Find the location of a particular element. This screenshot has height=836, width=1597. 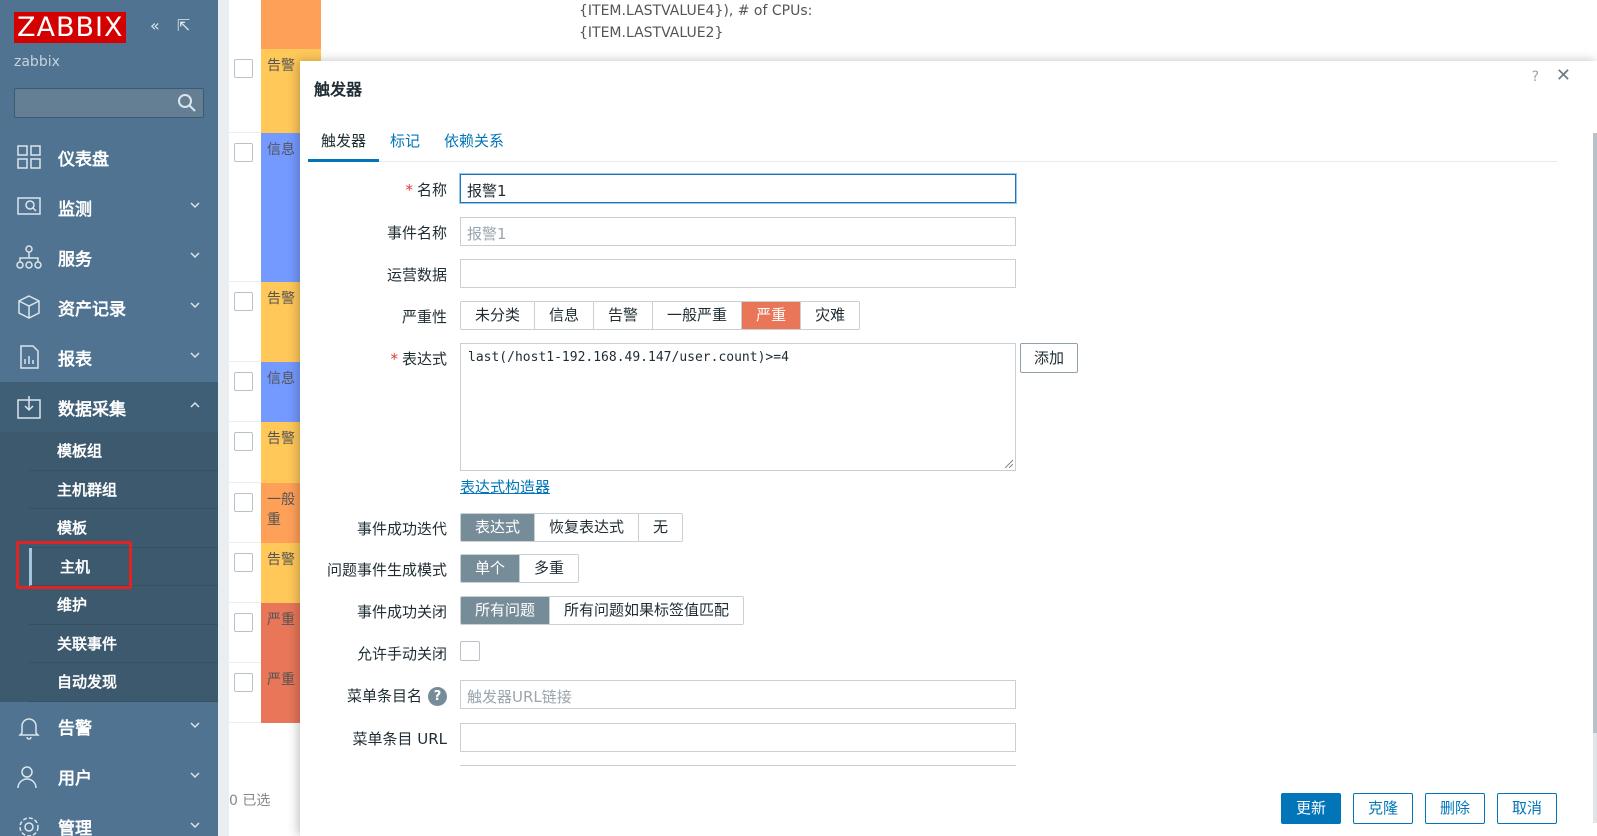

severity-selector: 未分类 信息 告警 一般严重 严重 灾难 is located at coordinates (660, 315).